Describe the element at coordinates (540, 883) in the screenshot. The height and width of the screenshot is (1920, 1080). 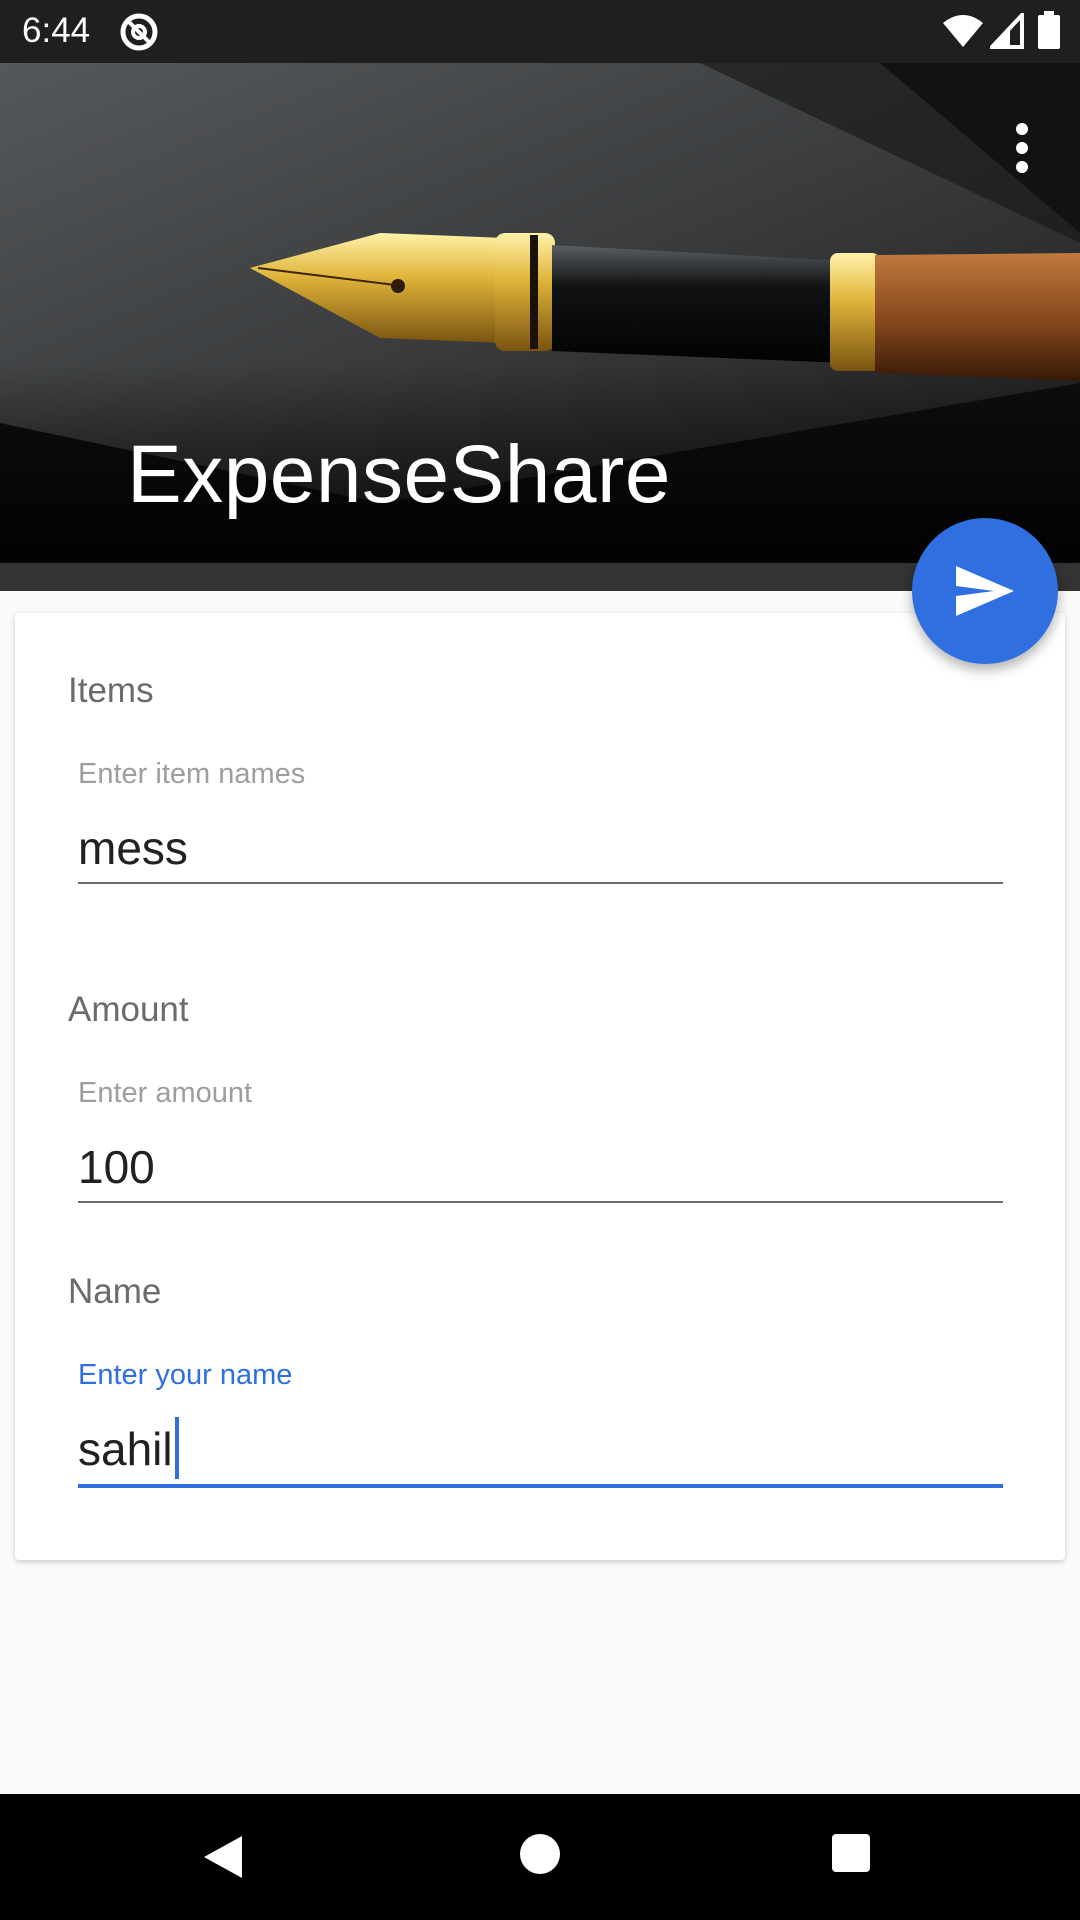
I see `item-names-underline` at that location.